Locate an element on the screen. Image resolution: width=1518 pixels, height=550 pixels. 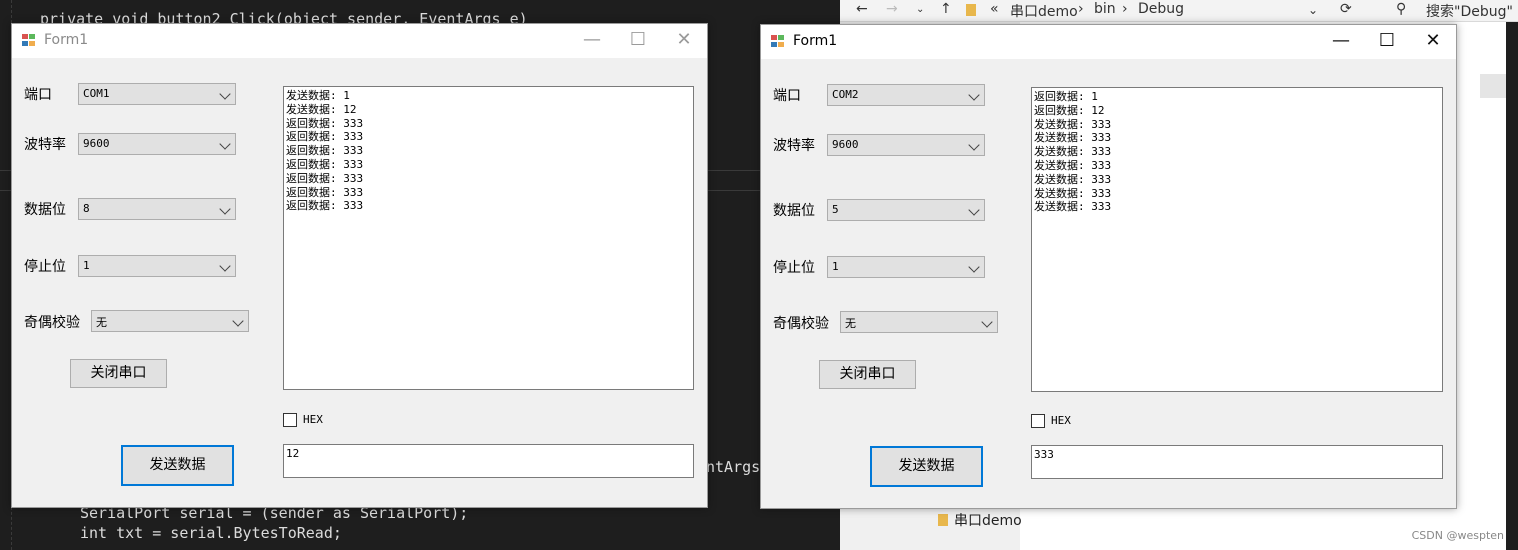
code-line: int txt = serial.BytesToRead; is located at coordinates (211, 533).